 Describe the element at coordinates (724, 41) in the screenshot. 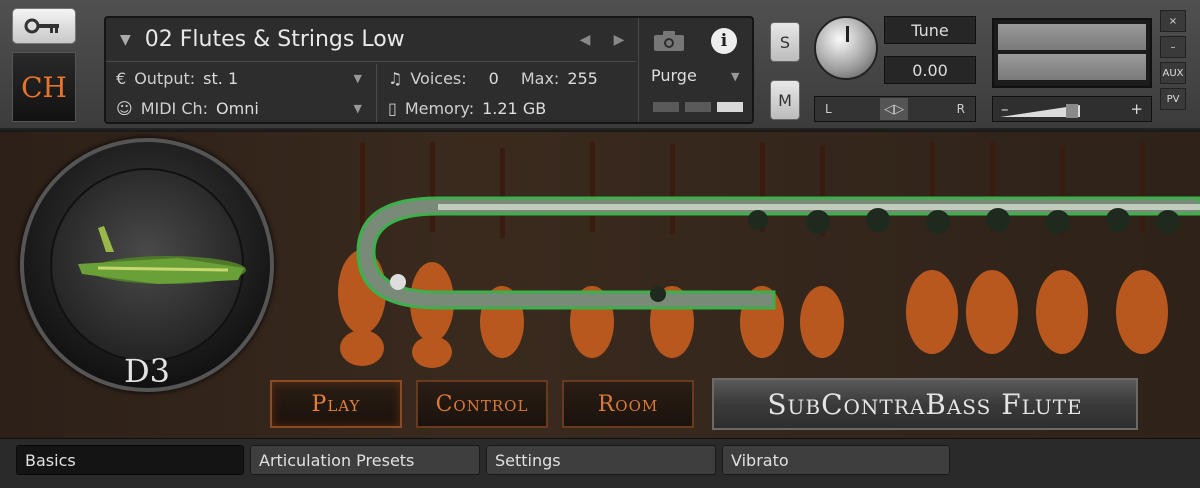

I see `info-icon: i` at that location.